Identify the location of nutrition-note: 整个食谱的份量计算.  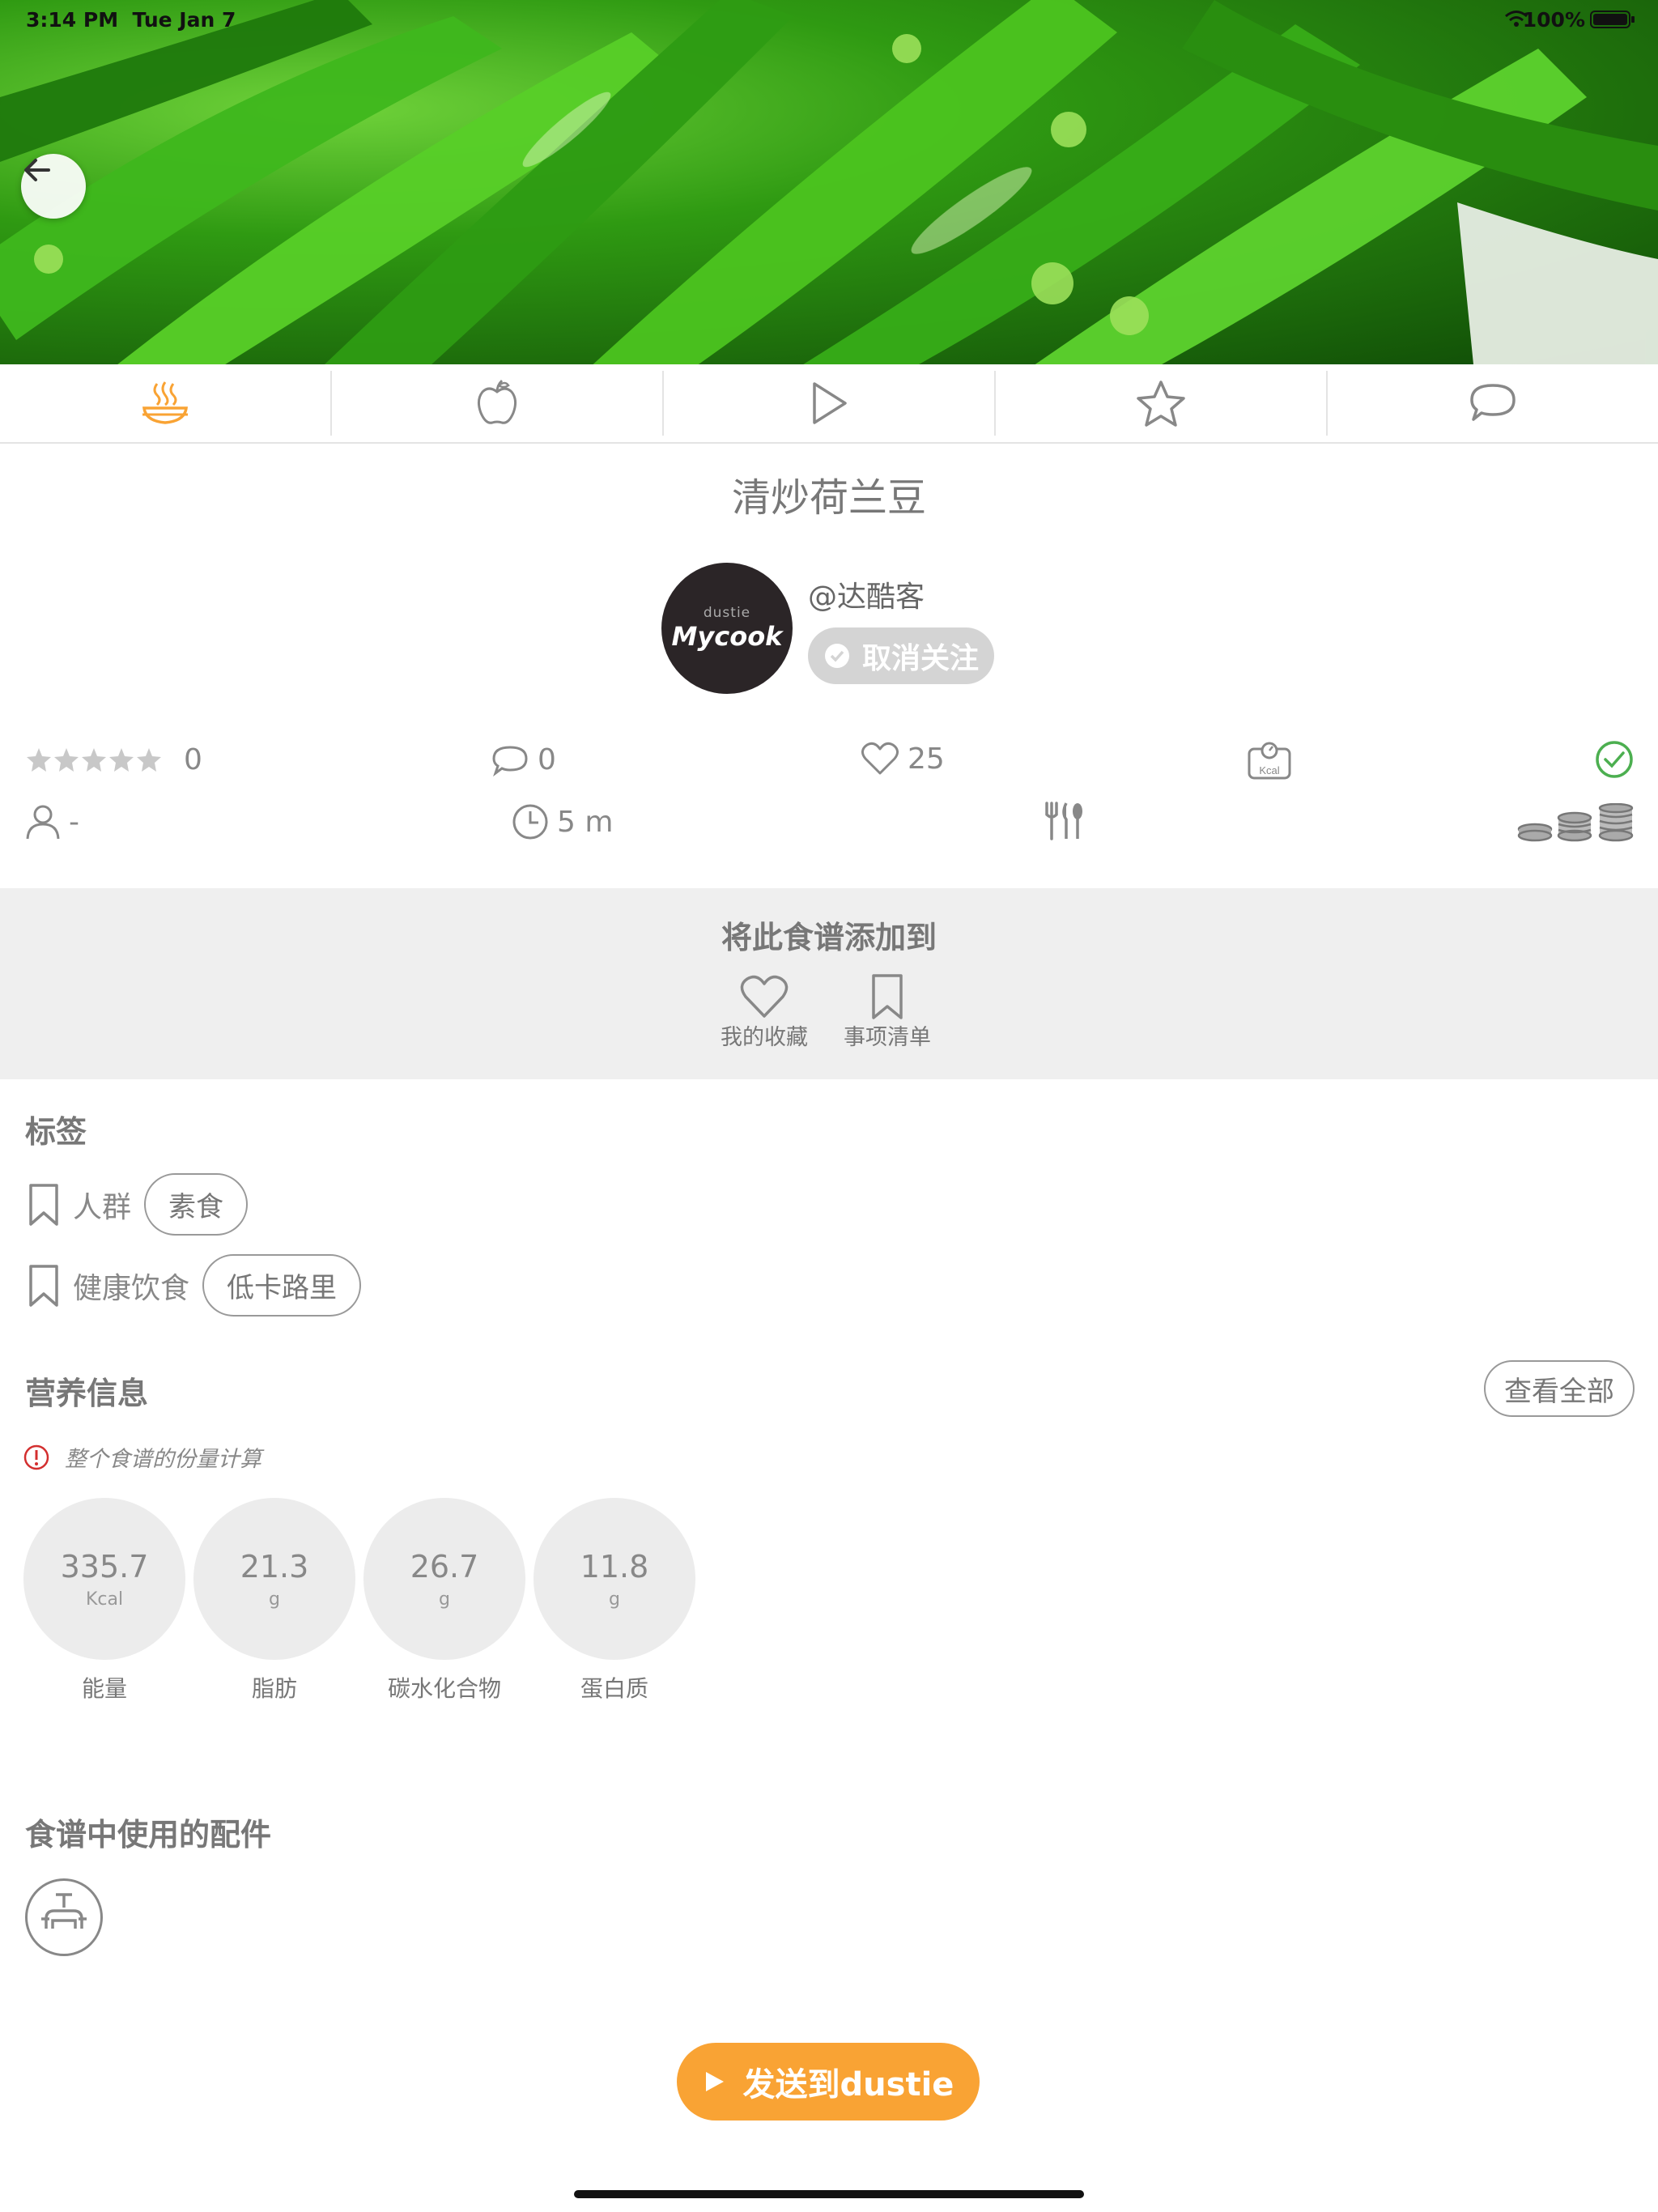
(142, 1457).